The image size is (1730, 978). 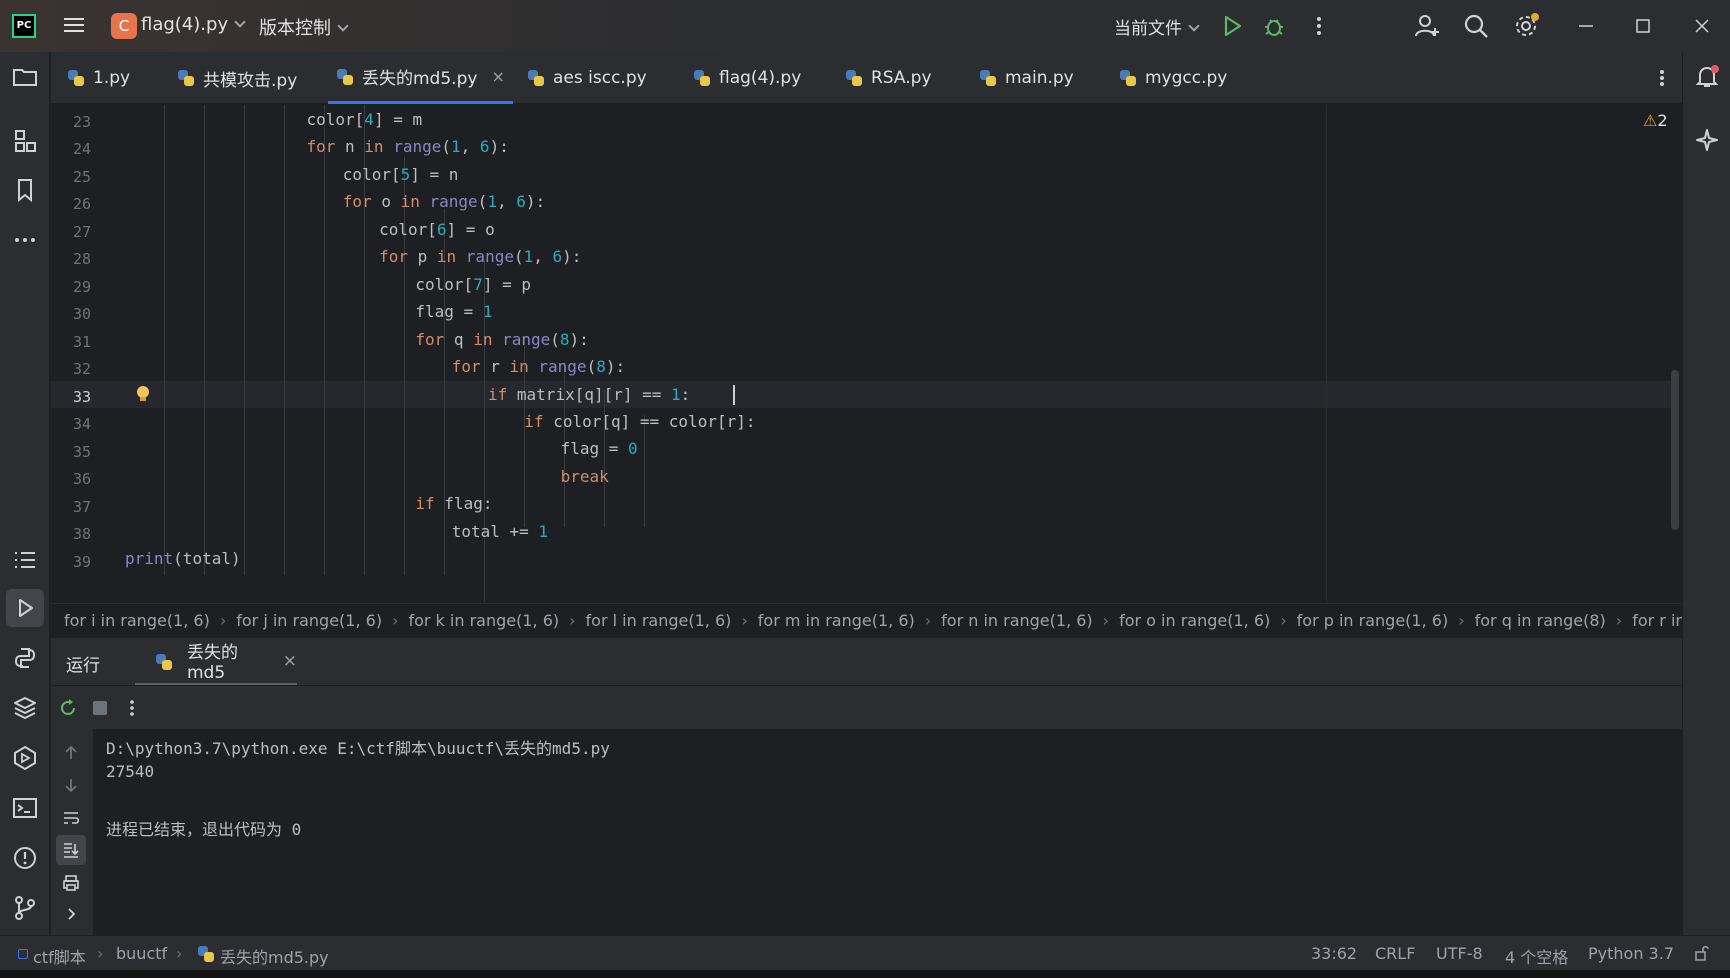 I want to click on breadcrumb-item: for k in range(1, 6), so click(x=483, y=620).